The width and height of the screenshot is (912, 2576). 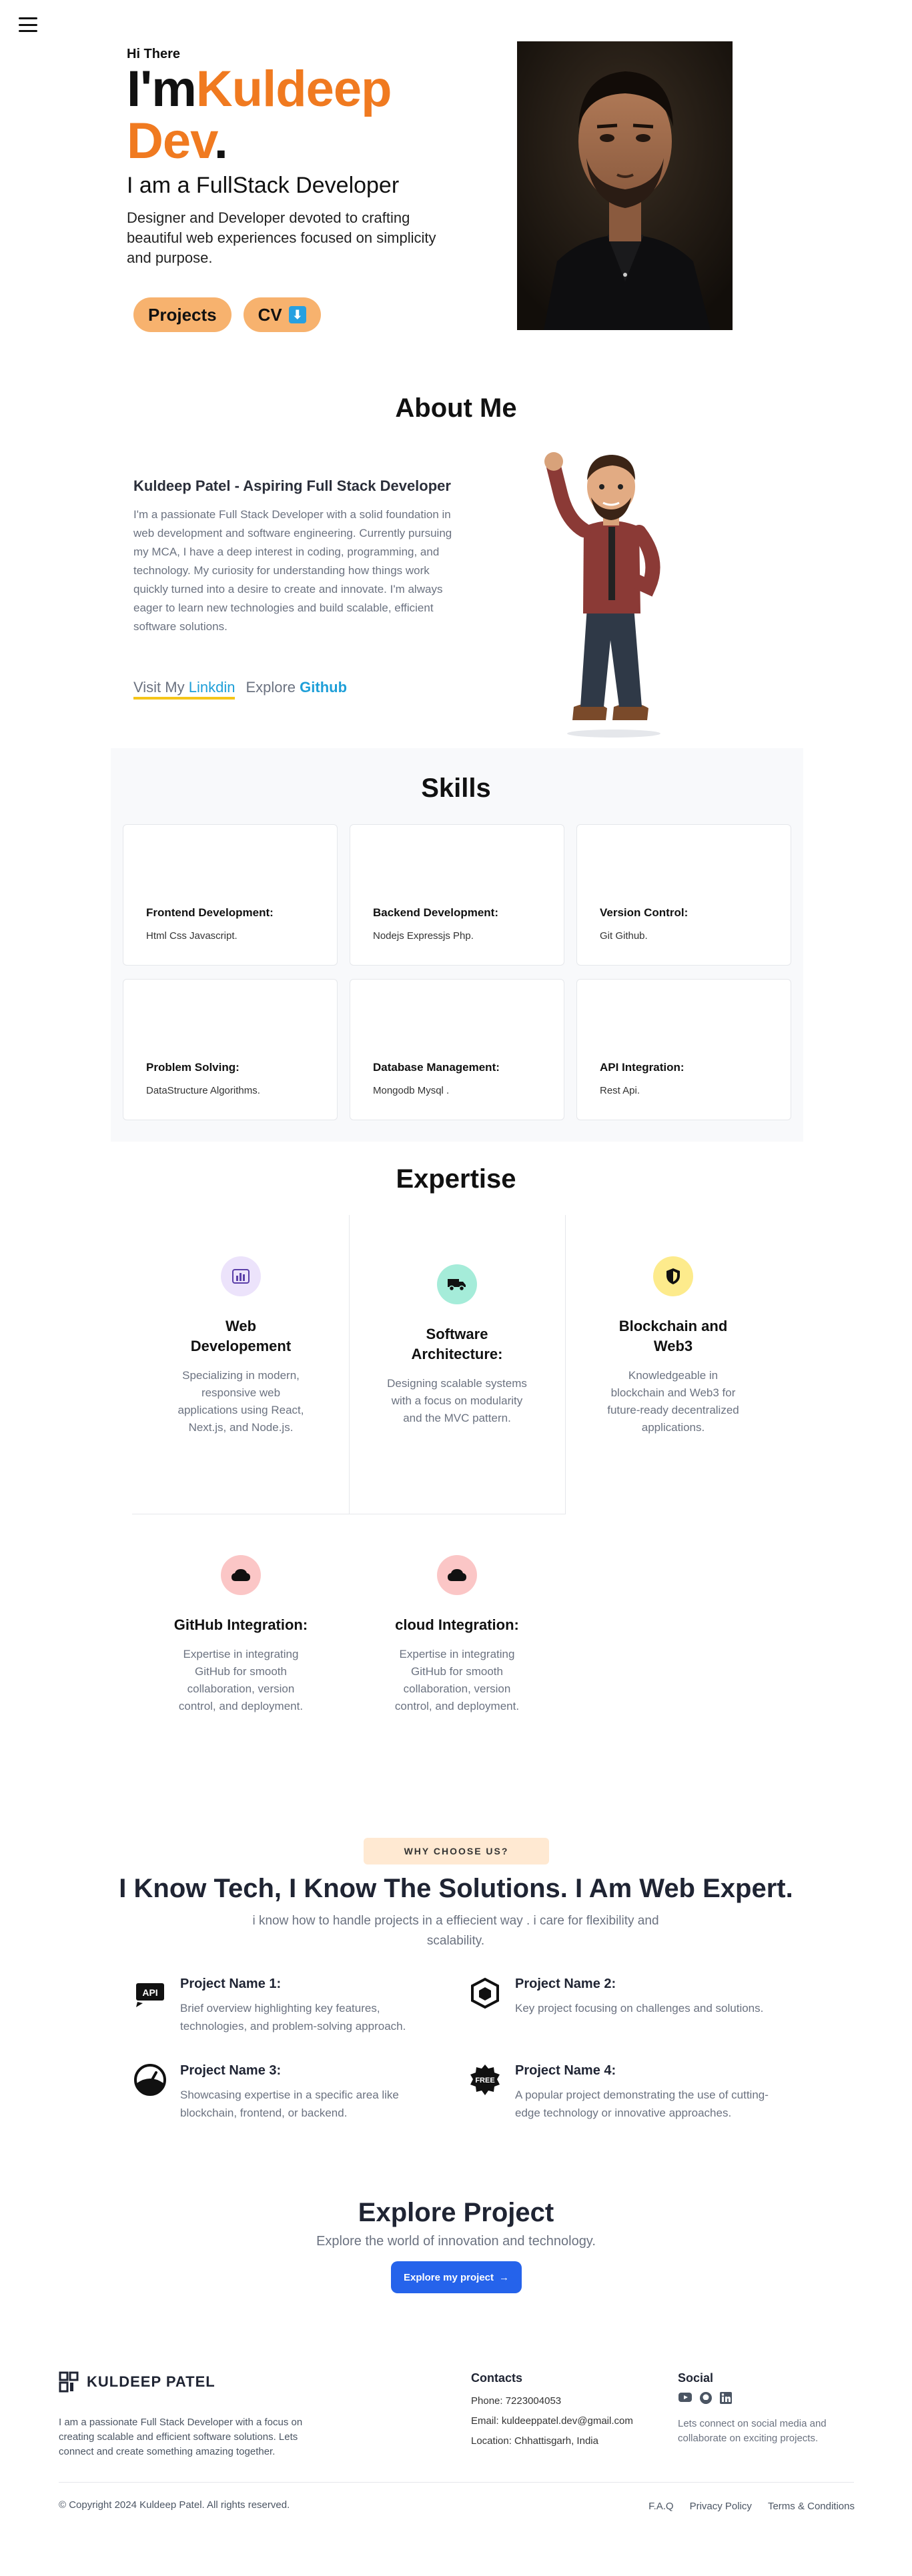 I want to click on cube-icon, so click(x=485, y=1993).